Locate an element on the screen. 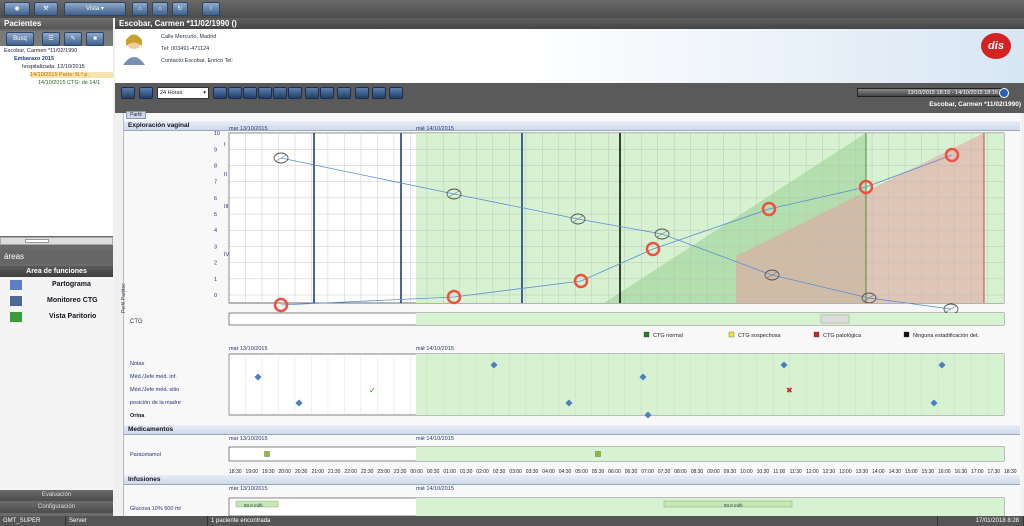 This screenshot has height=526, width=1024. time-tick-label: 03:00 is located at coordinates (515, 472).